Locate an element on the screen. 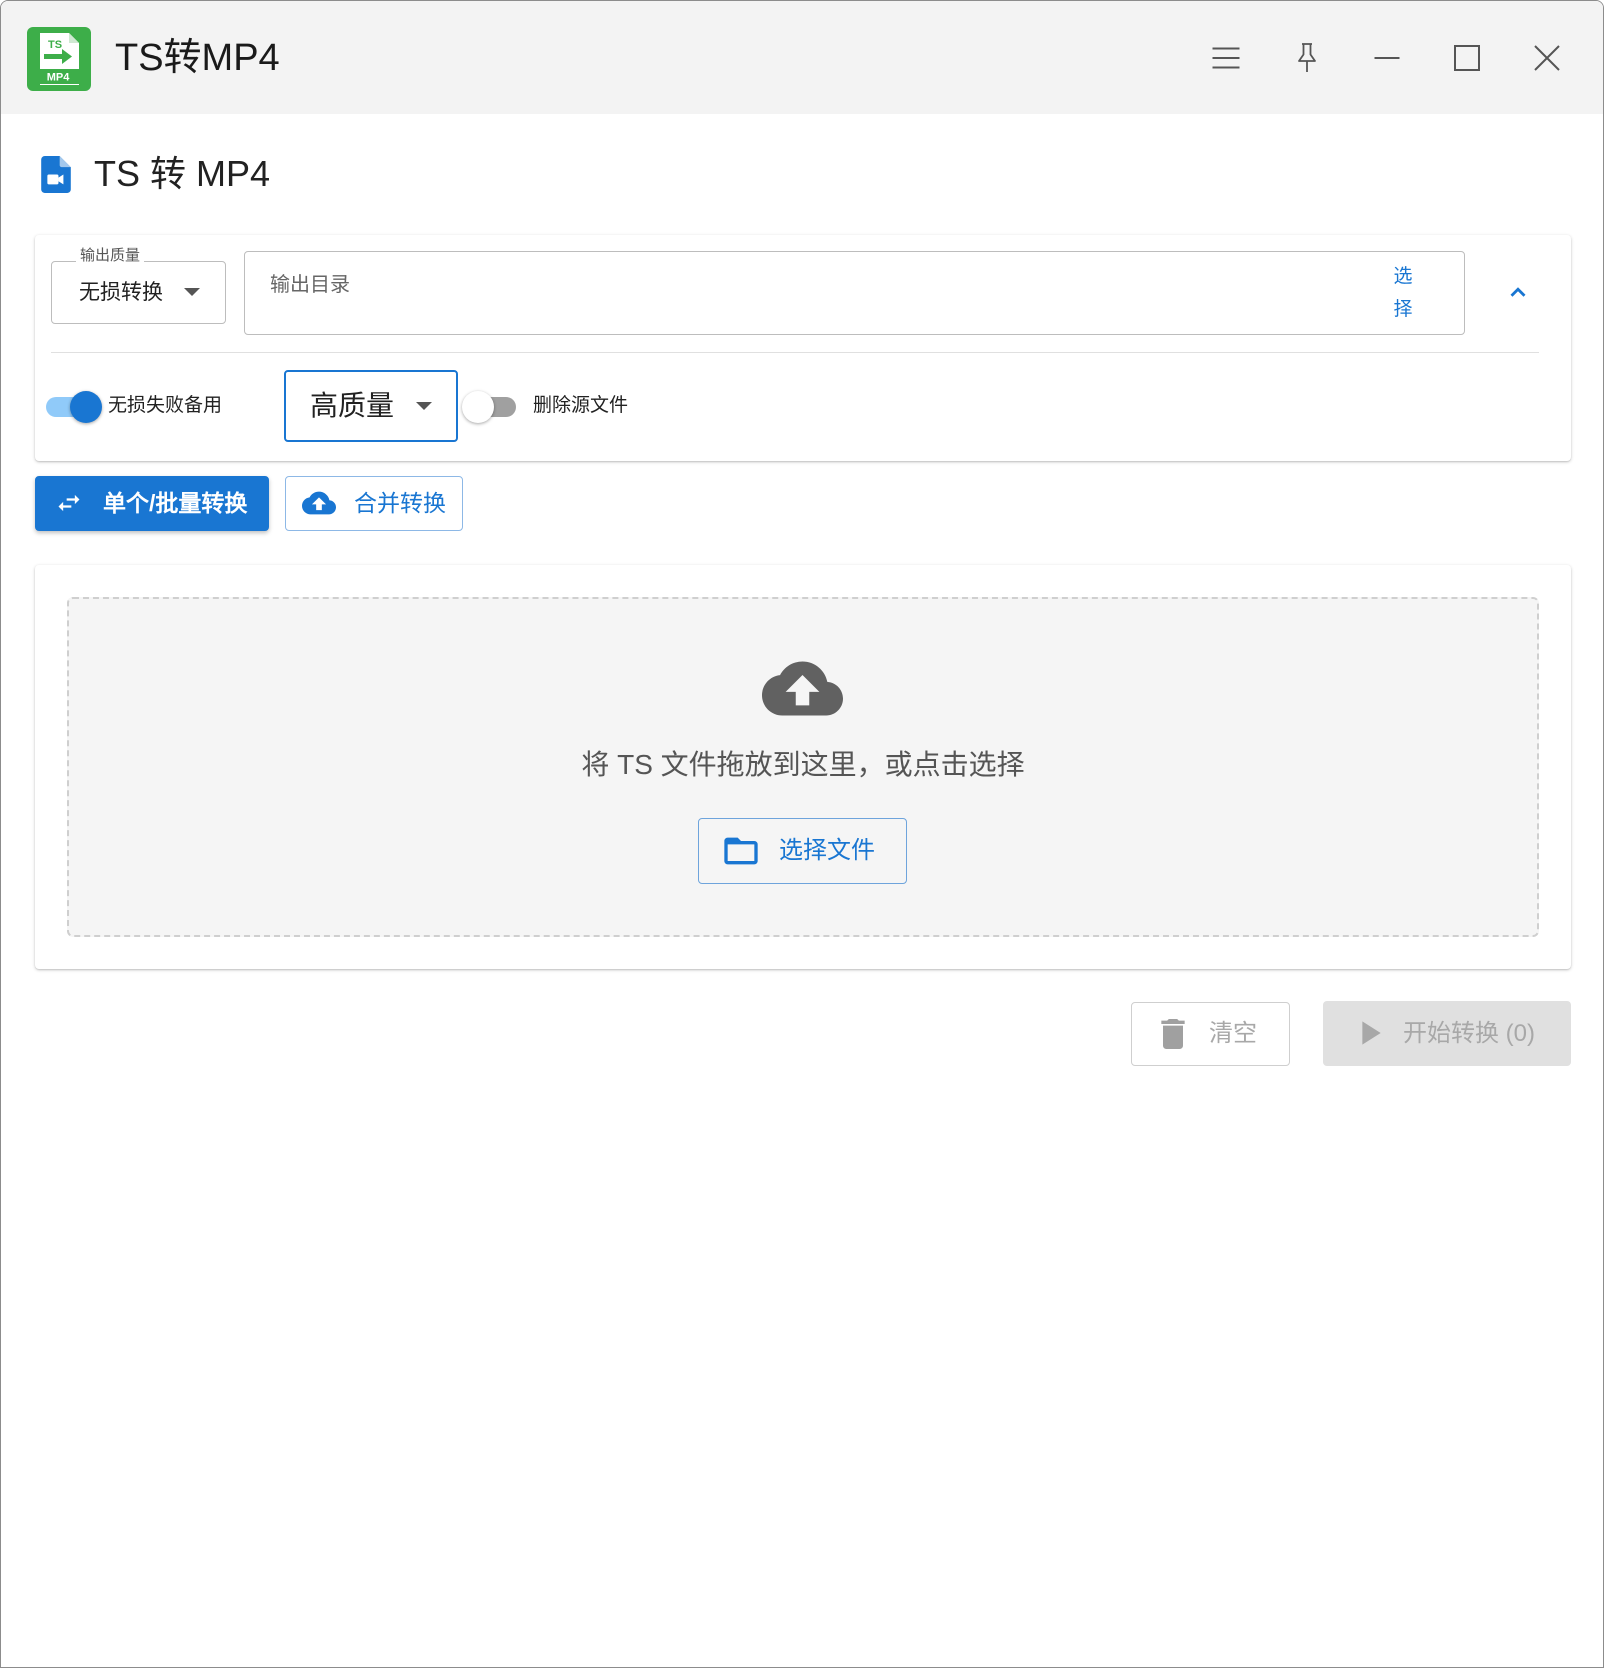 The width and height of the screenshot is (1604, 1668). minimize-button is located at coordinates (1387, 58).